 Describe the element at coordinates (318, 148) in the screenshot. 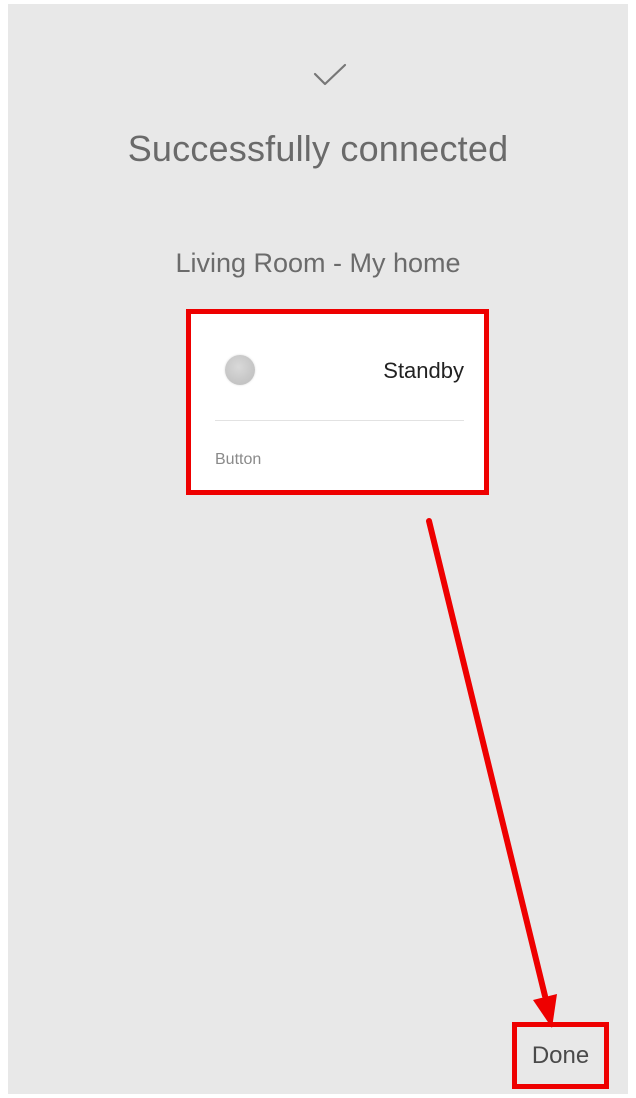

I see `connection-status-title: Successfully connected` at that location.